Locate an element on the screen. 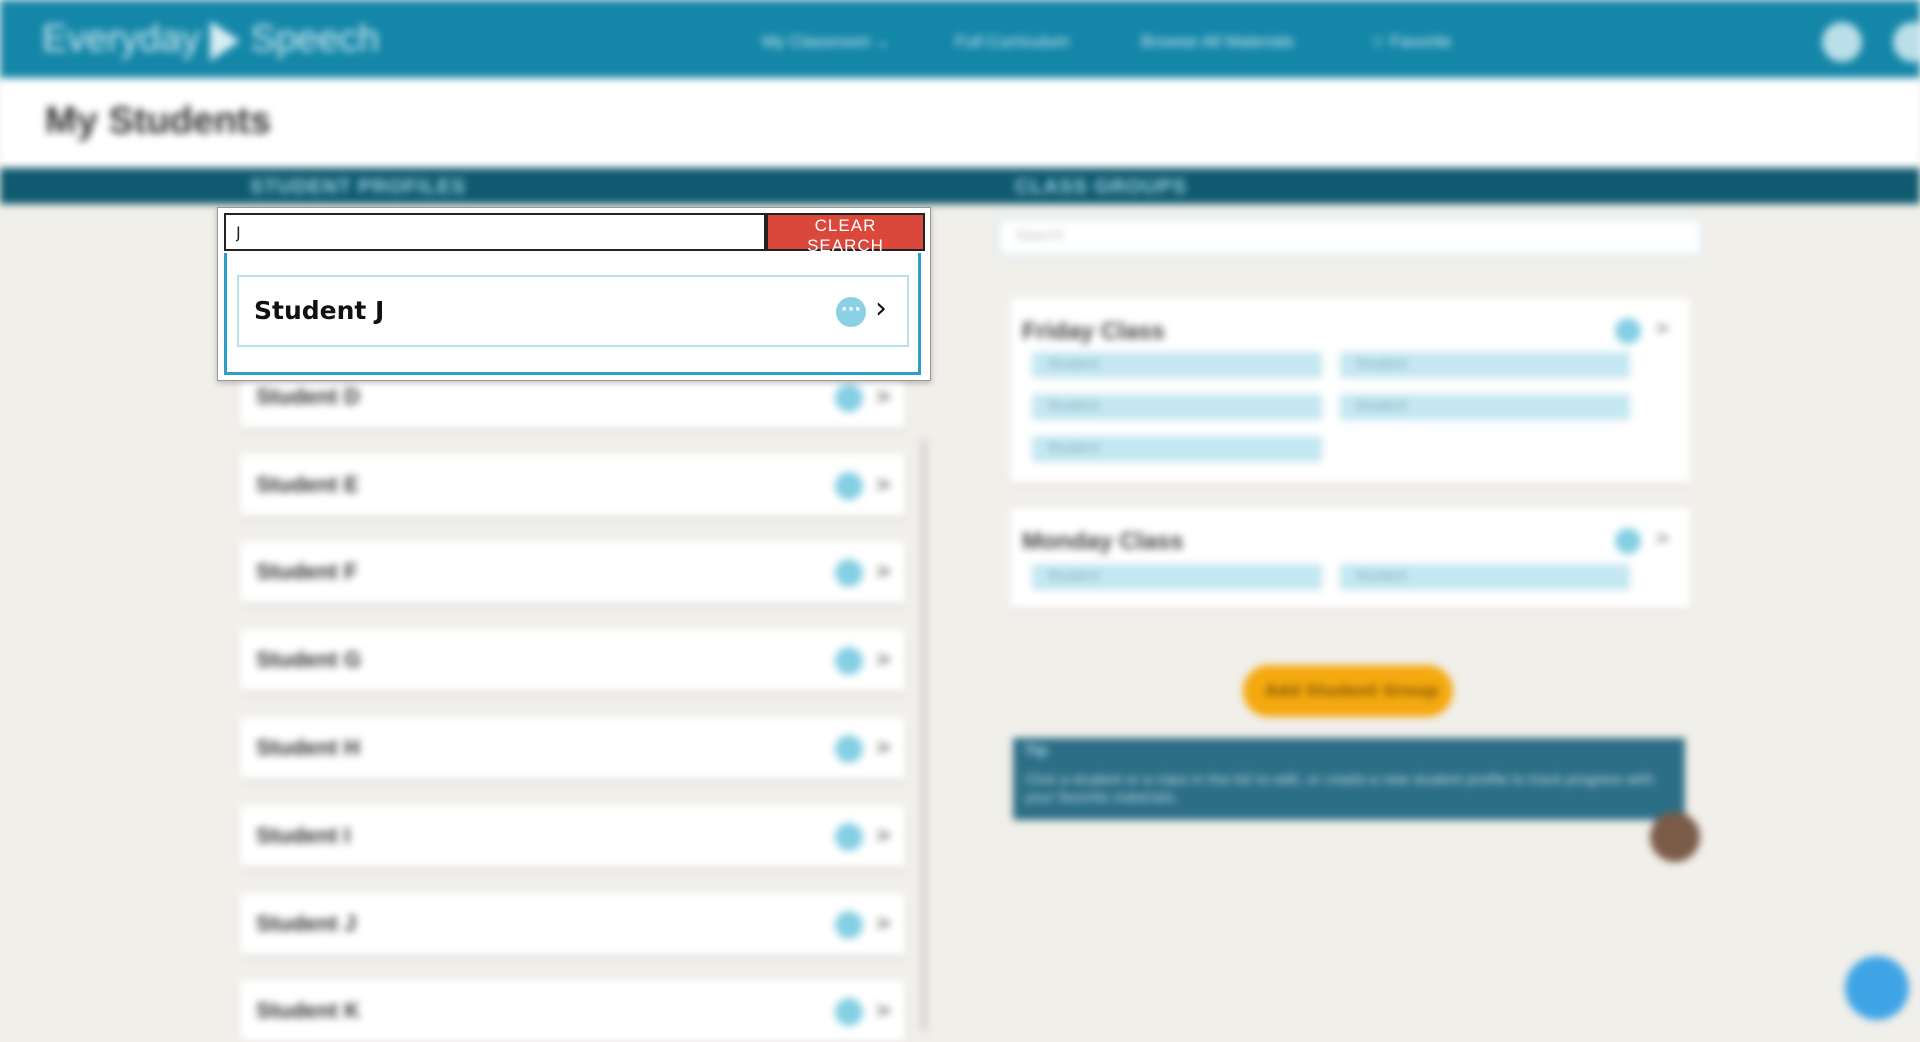  classes-section-label: CLASS GROUPS is located at coordinates (1101, 187).